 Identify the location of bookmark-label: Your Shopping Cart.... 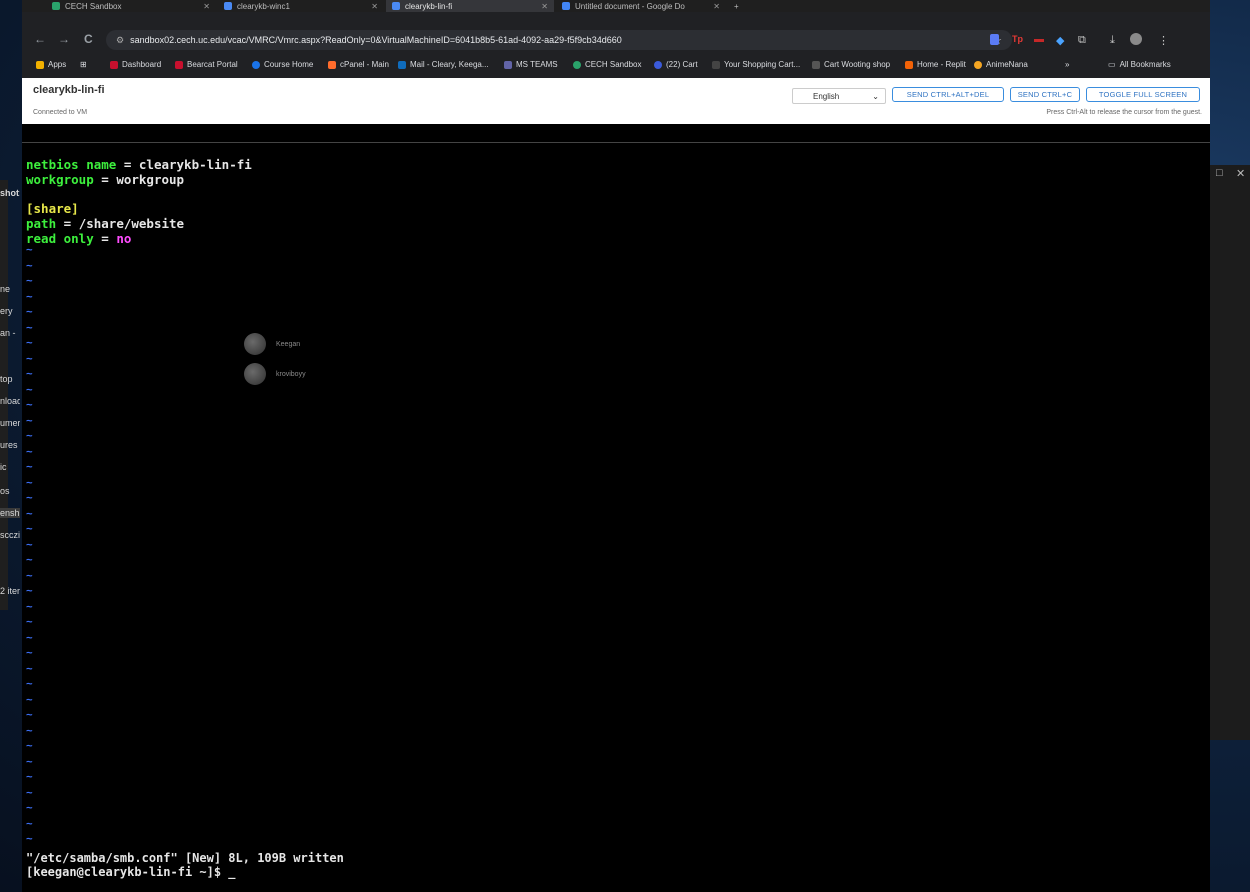
(762, 64).